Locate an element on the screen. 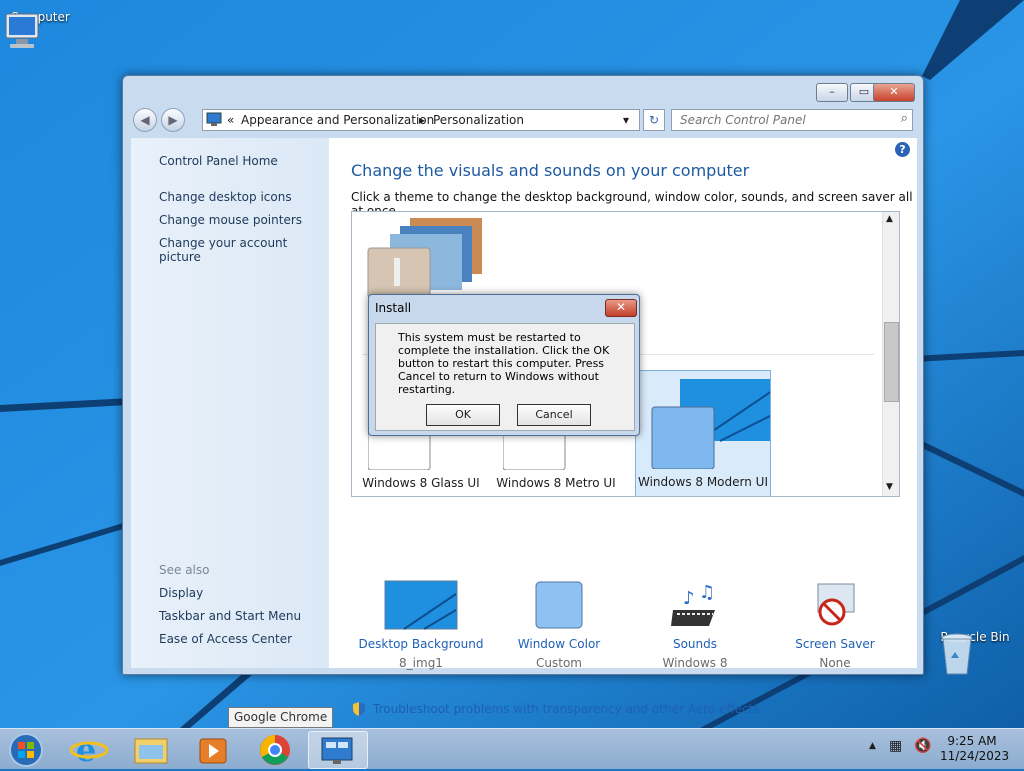 The height and width of the screenshot is (771, 1024). screen-saver-value: None is located at coordinates (835, 663).